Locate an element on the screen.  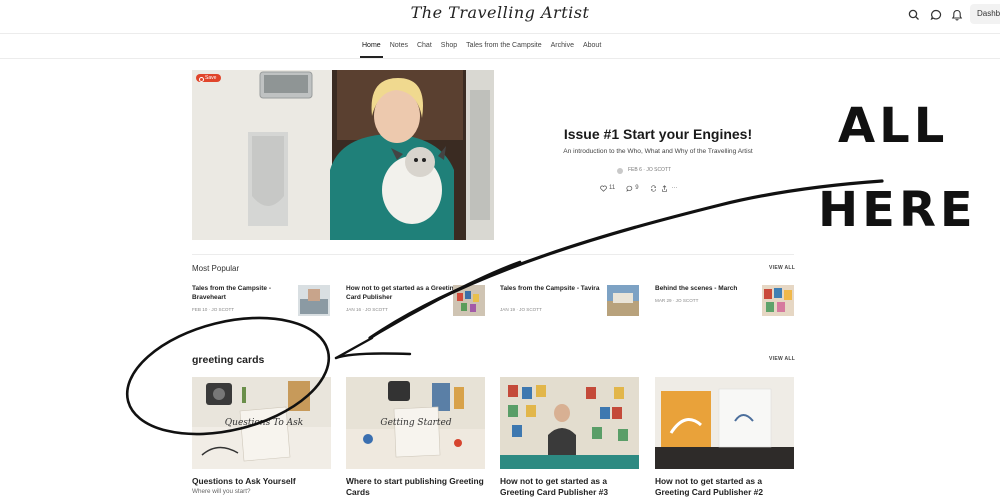
popular-post-title: Behind the scenes - March is located at coordinates (707, 289).